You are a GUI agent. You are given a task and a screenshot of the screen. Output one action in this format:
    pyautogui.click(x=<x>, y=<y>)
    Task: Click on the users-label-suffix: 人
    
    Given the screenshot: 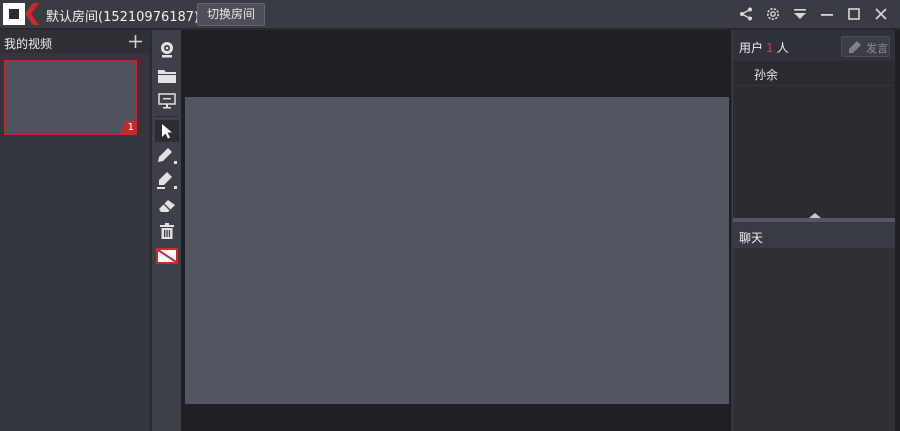 What is the action you would take?
    pyautogui.click(x=782, y=48)
    